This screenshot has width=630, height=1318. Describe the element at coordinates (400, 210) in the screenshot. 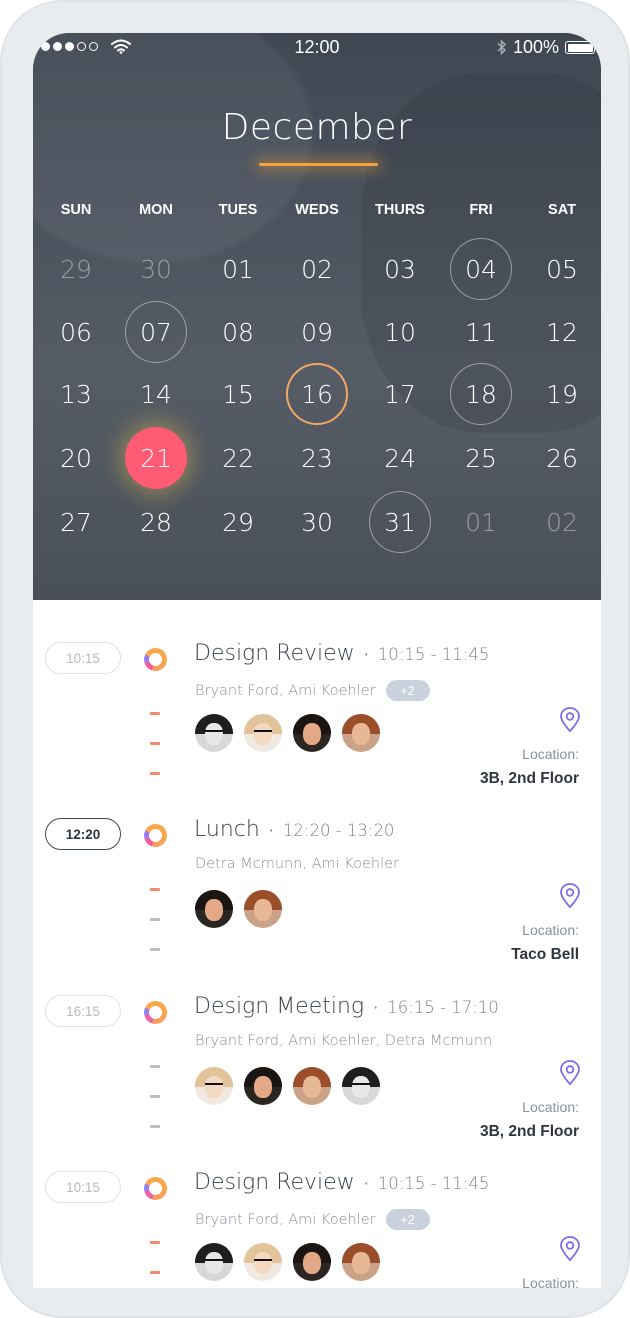

I see `weekday-label: THURS` at that location.